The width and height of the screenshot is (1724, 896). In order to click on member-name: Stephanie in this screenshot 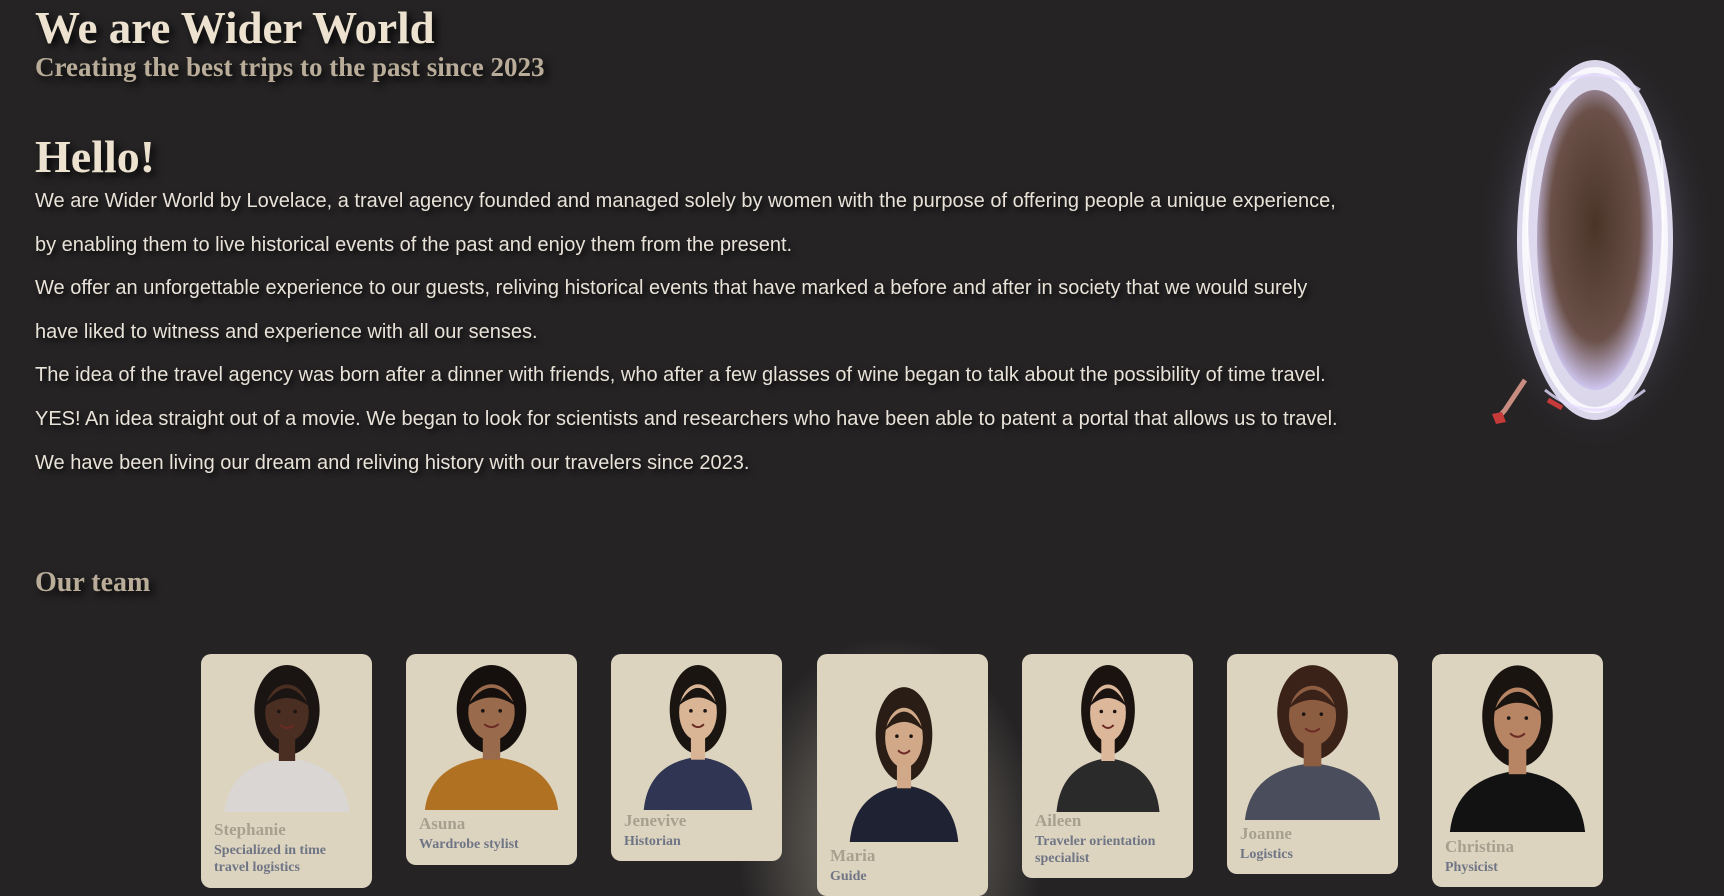, I will do `click(250, 829)`.